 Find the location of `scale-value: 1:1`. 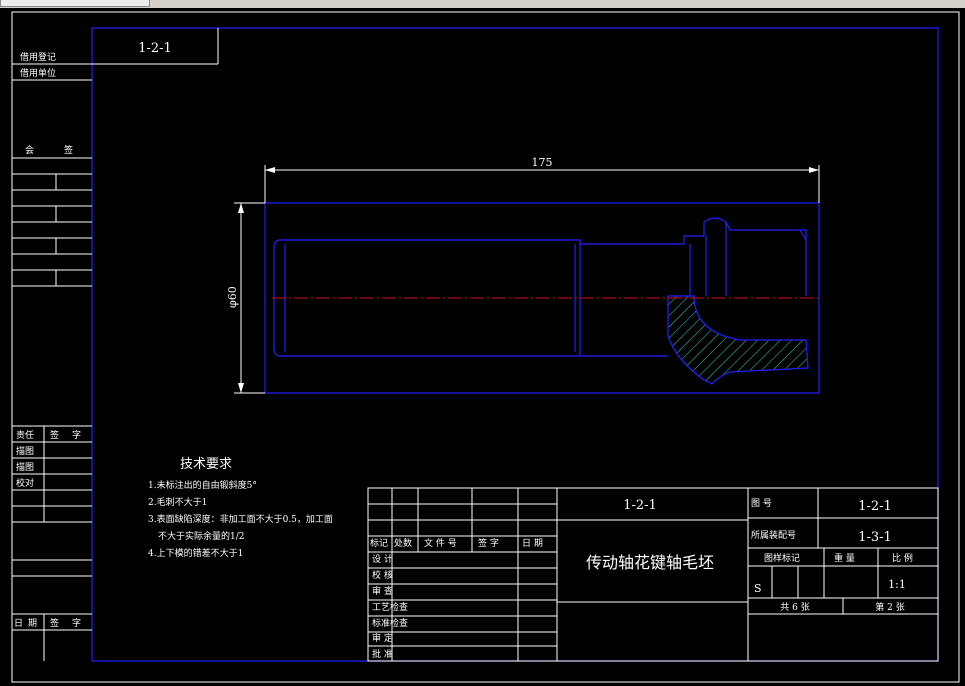

scale-value: 1:1 is located at coordinates (897, 584).